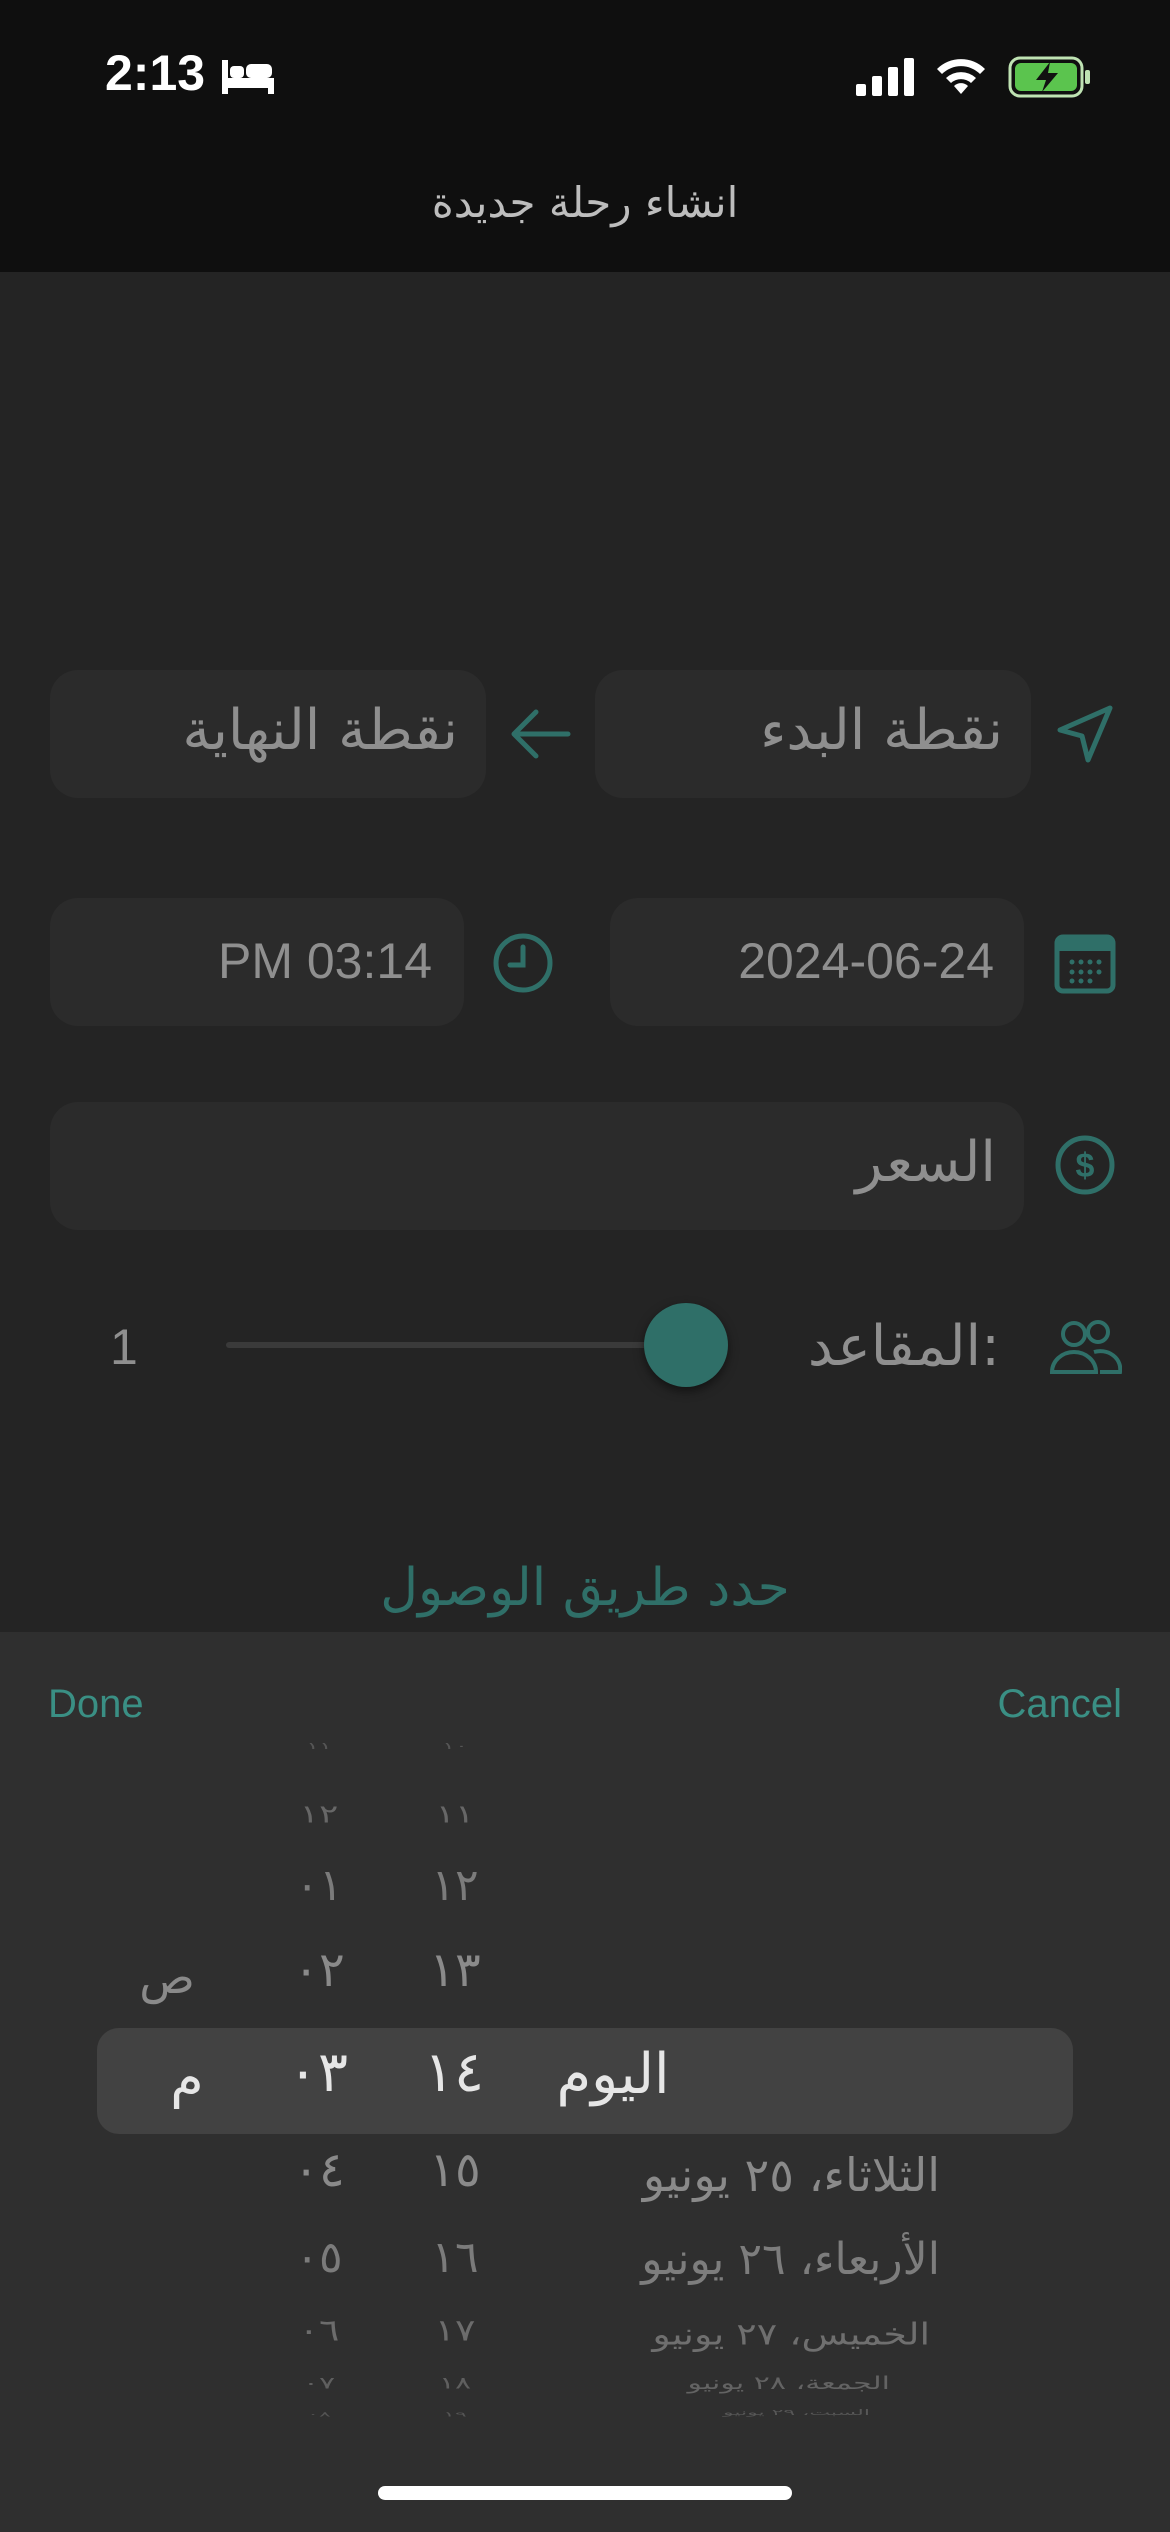 The height and width of the screenshot is (2532, 1170). I want to click on cellular-signal-icon, so click(886, 77).